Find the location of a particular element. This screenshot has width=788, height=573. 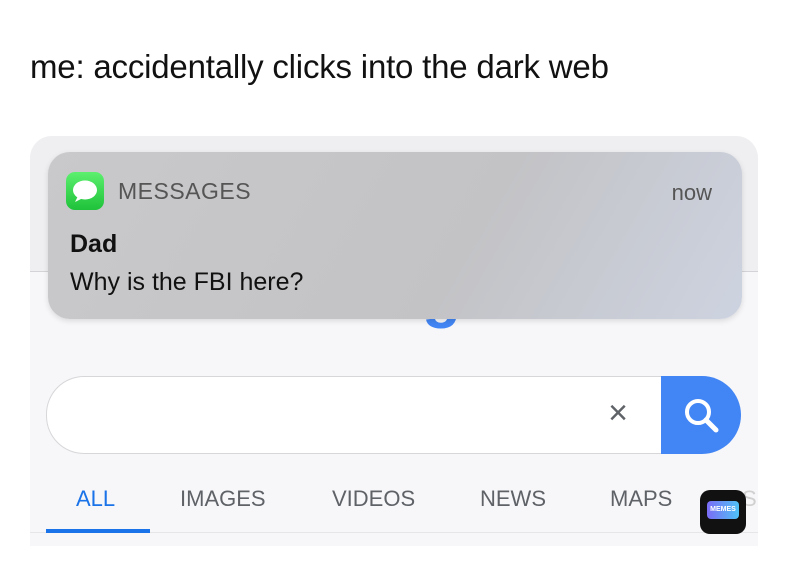

notification-time: now is located at coordinates (691, 192).